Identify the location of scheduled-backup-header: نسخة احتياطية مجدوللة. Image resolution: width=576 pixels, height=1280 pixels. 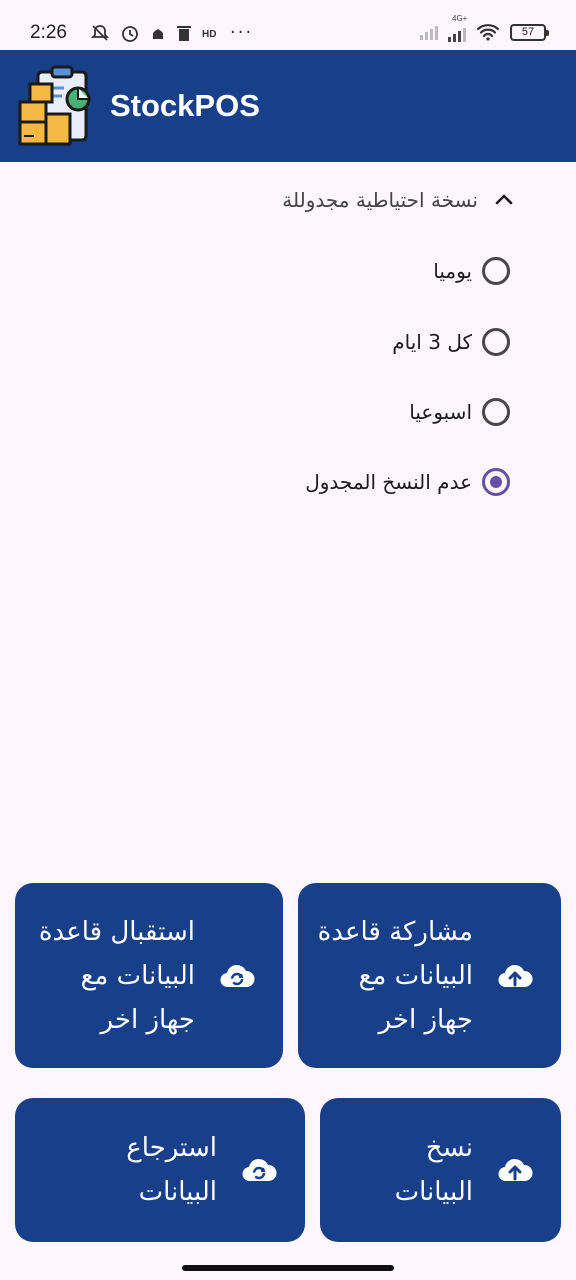
(399, 200).